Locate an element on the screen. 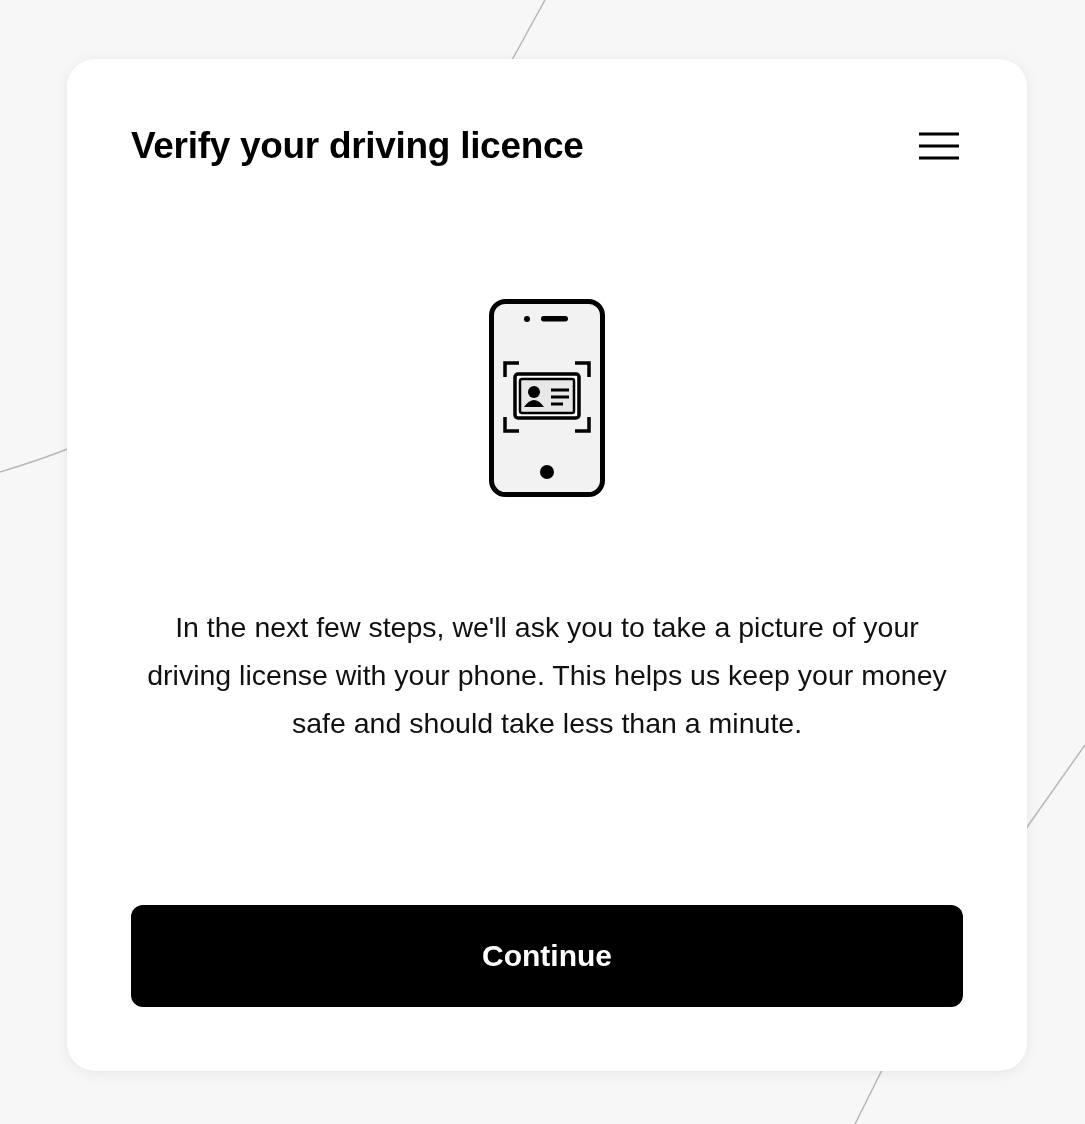 This screenshot has height=1124, width=1085. continue-button: Continue is located at coordinates (547, 956).